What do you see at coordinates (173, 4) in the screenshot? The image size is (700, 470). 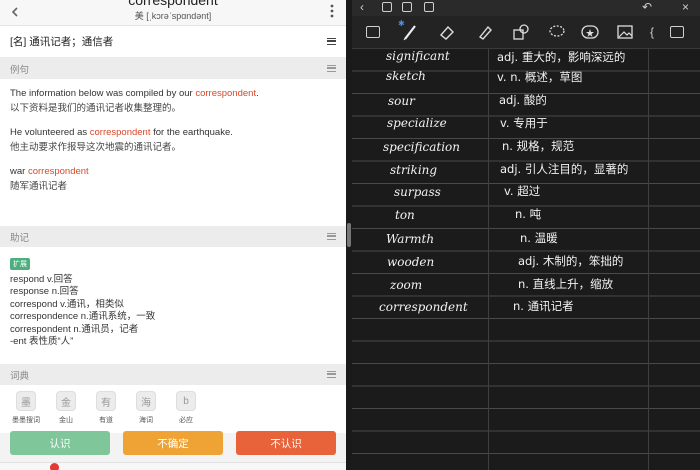 I see `word-title: correspondent` at bounding box center [173, 4].